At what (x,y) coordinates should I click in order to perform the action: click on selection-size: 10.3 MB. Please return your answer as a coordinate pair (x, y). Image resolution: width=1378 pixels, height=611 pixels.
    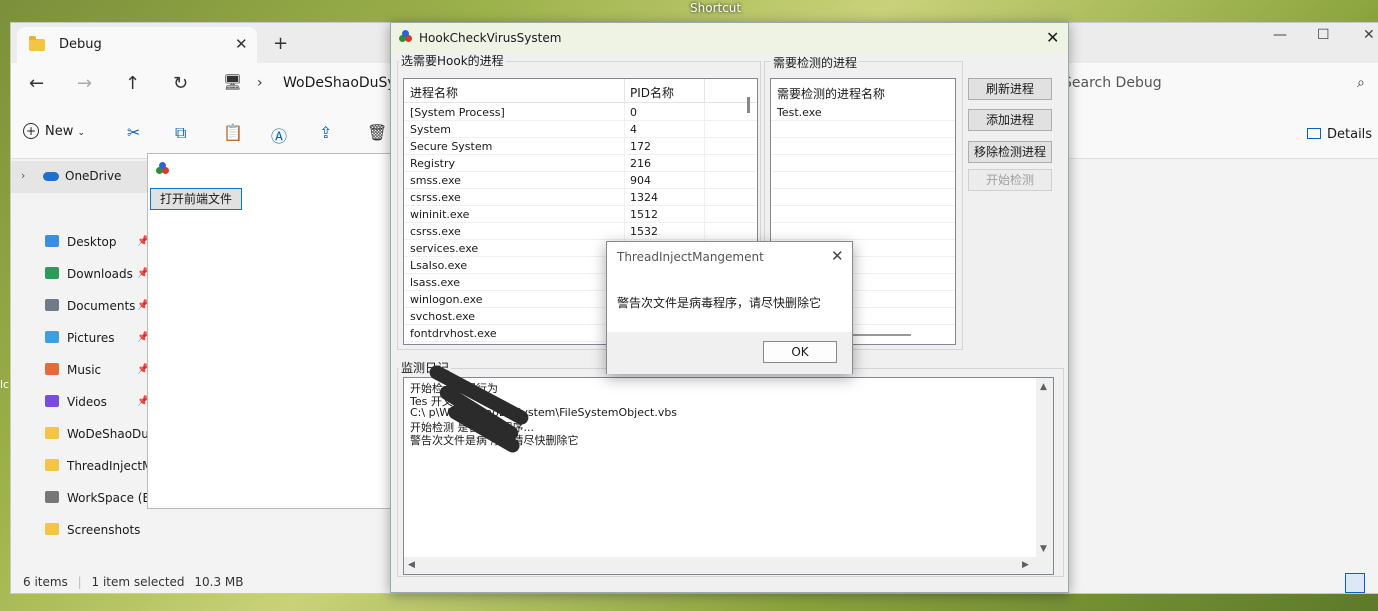
    Looking at the image, I should click on (219, 582).